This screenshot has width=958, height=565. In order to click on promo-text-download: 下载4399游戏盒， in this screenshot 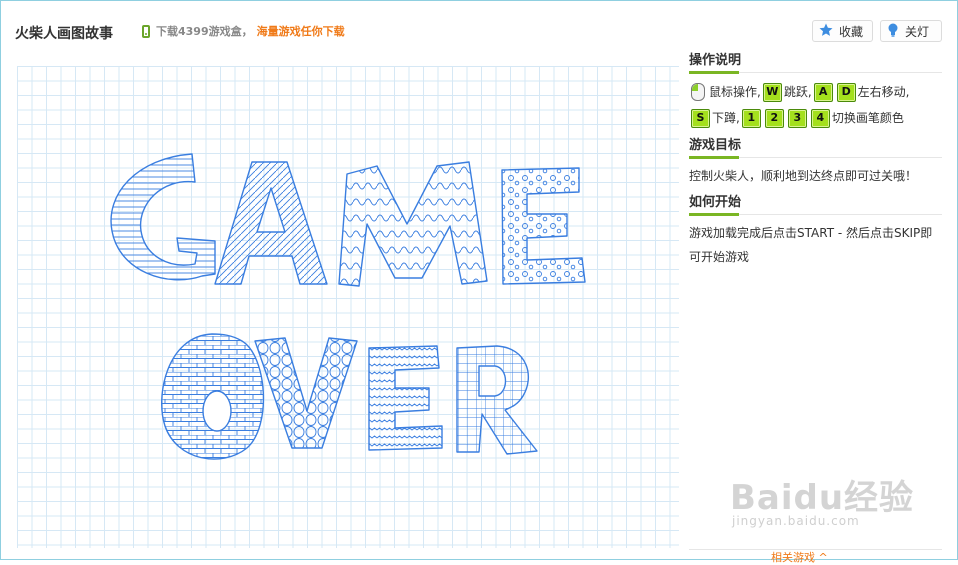, I will do `click(204, 31)`.